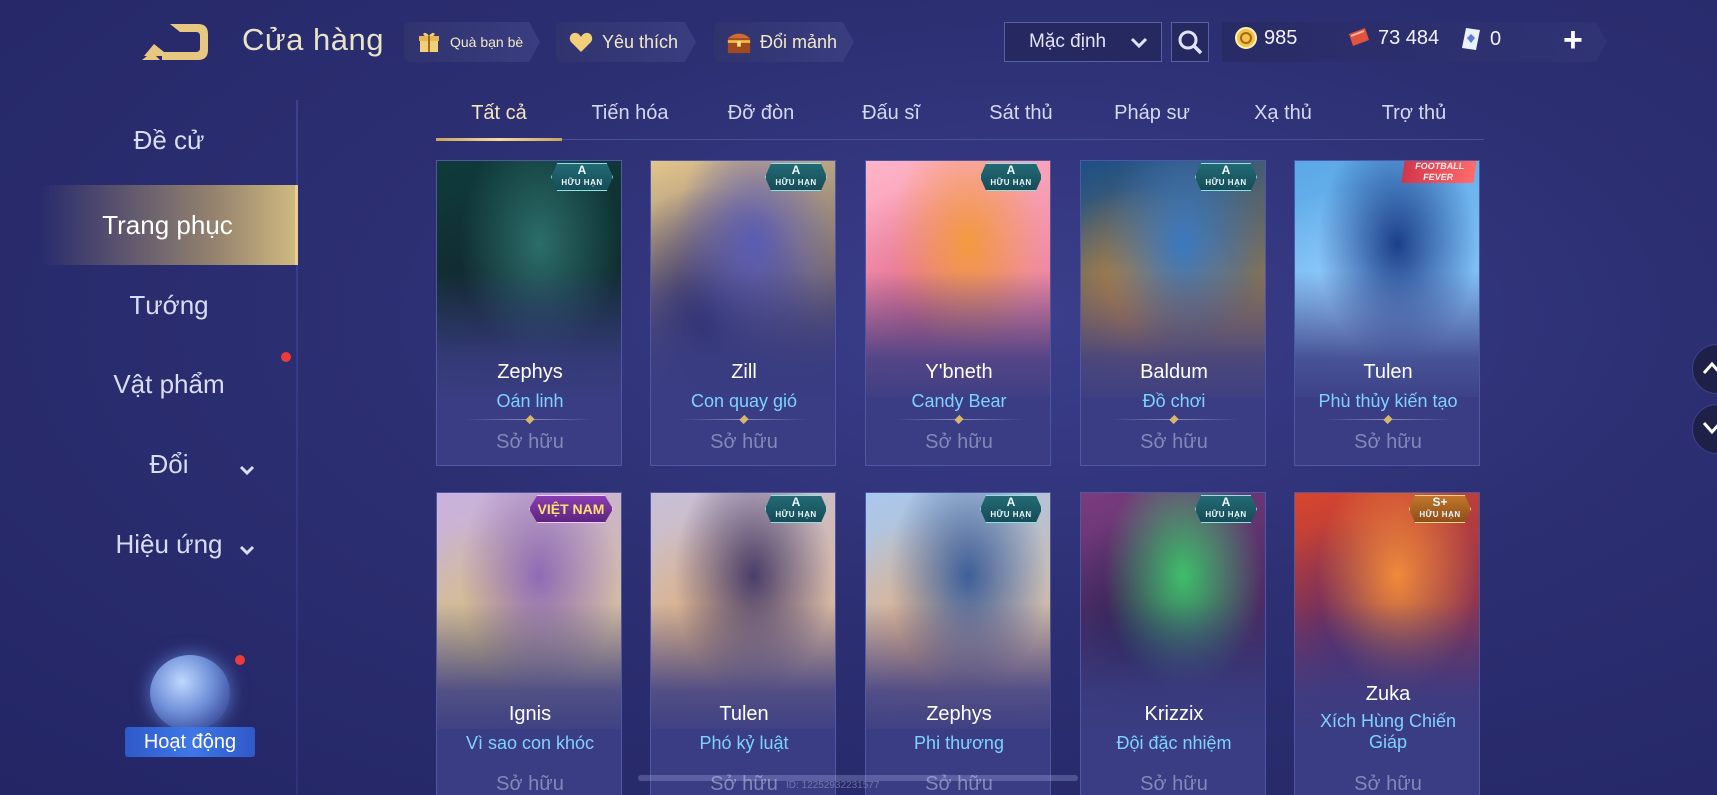 The width and height of the screenshot is (1717, 795). Describe the element at coordinates (530, 743) in the screenshot. I see `skin-name: Vì sao con khóc` at that location.